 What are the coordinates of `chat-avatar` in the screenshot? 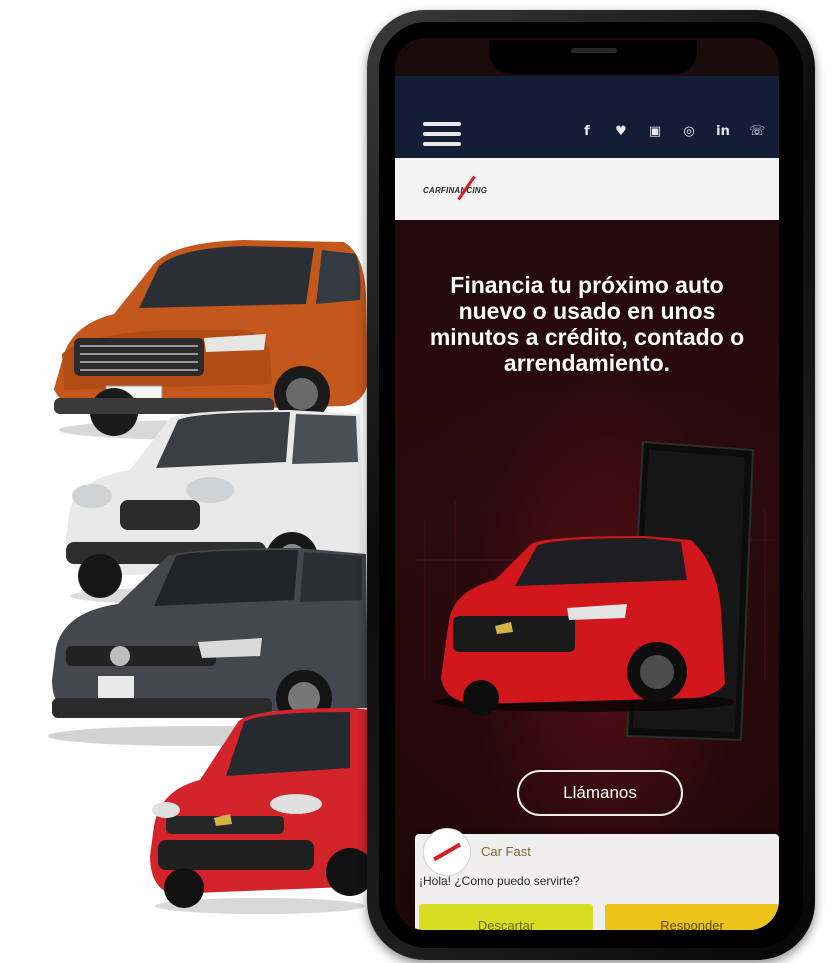 It's located at (447, 852).